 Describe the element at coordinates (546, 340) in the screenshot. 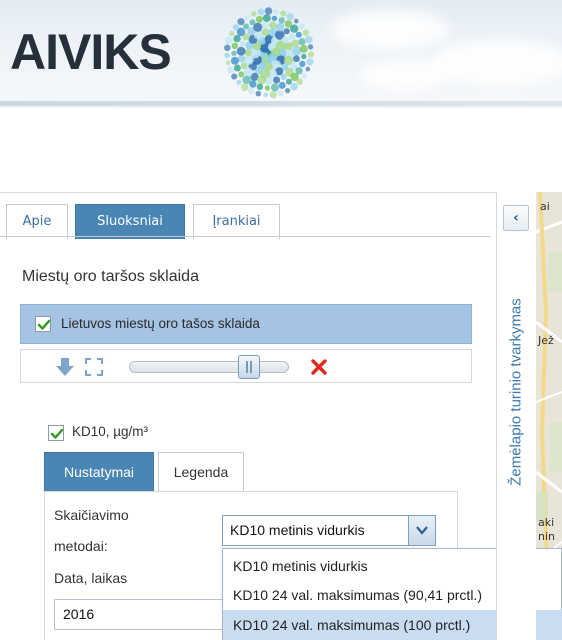

I see `map-label: Jež` at that location.